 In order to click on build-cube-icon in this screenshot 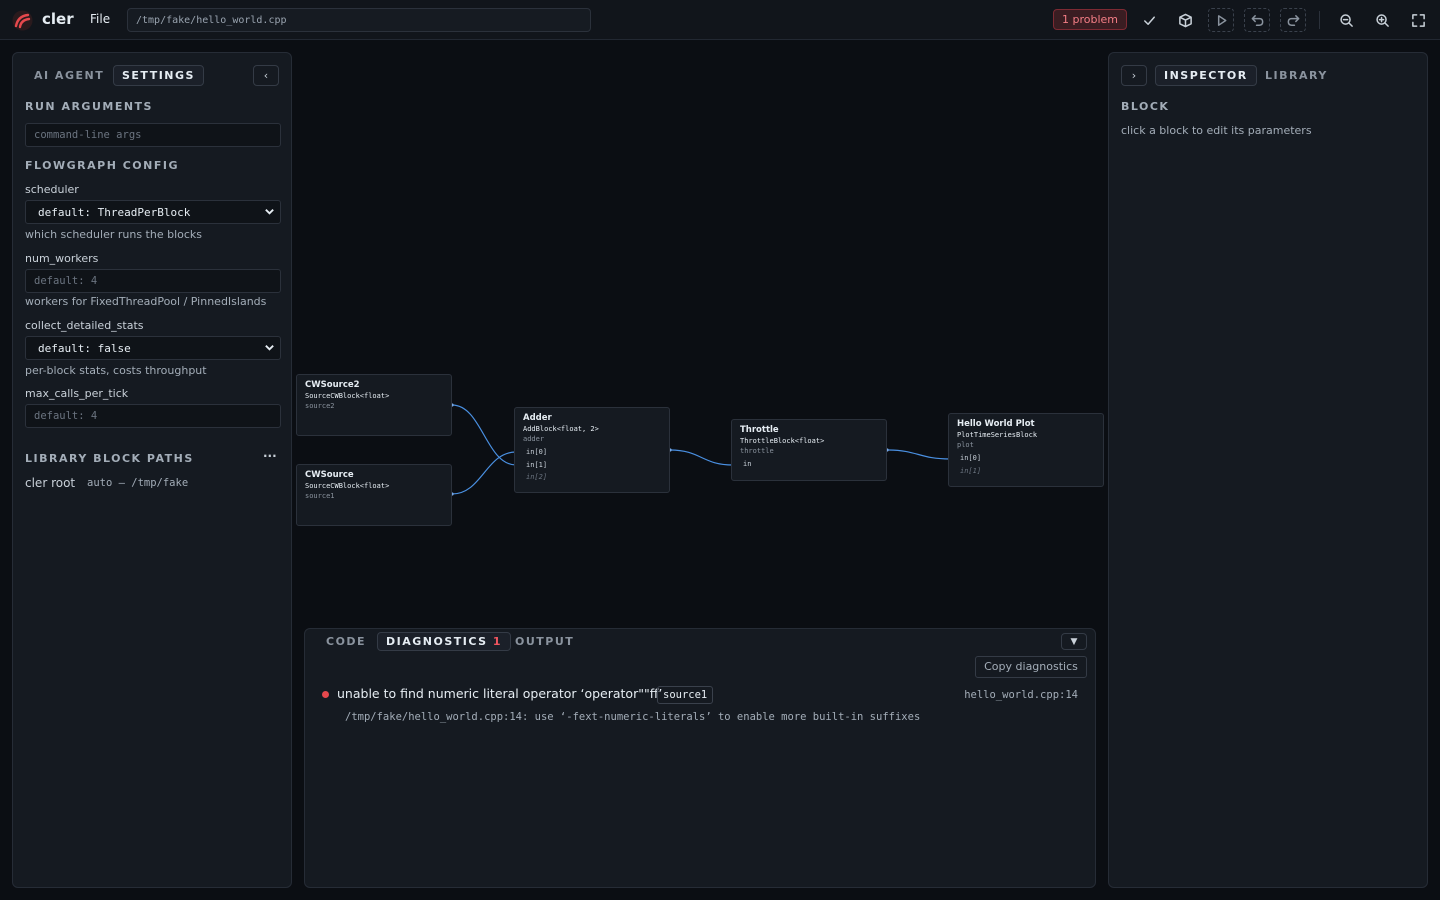, I will do `click(1185, 20)`.